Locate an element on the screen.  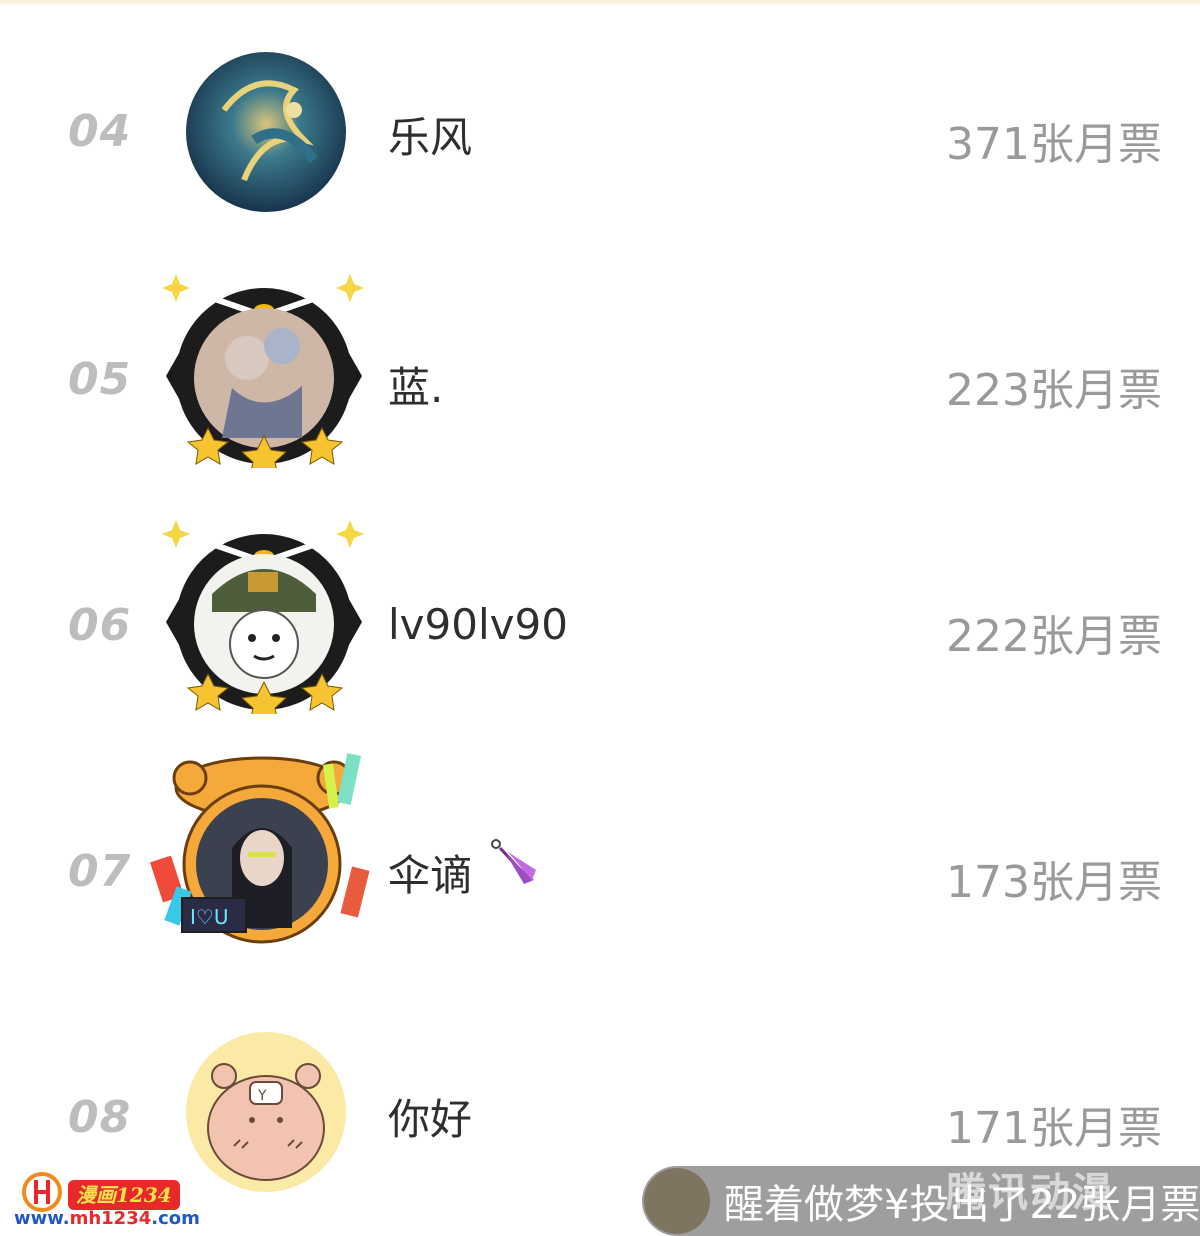
rank-number: 08 is located at coordinates (100, 1117).